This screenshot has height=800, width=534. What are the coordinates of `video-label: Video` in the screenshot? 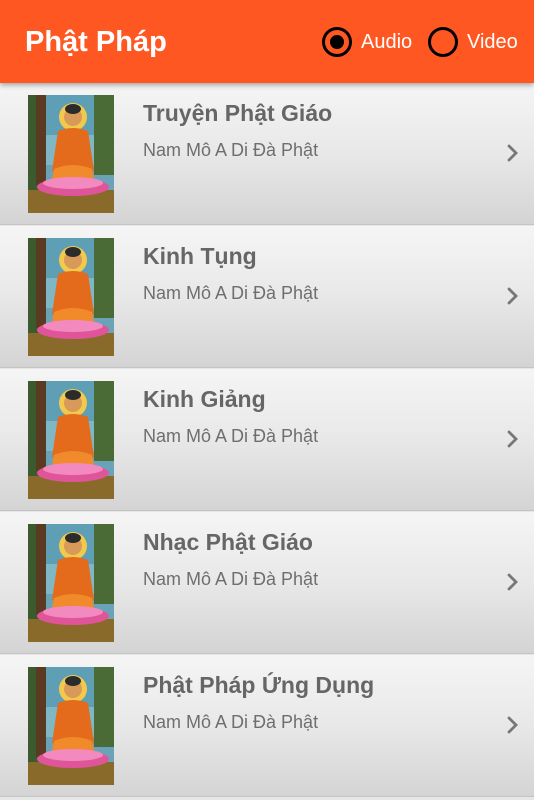 It's located at (492, 42).